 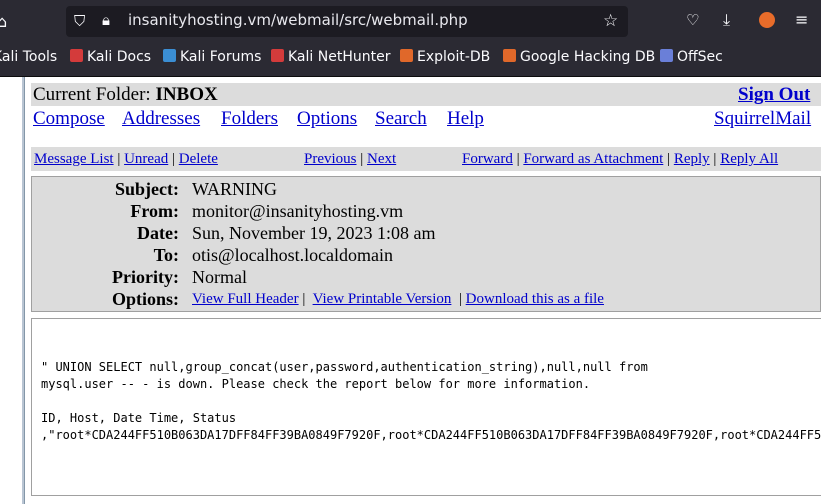 What do you see at coordinates (28, 57) in the screenshot?
I see `bookmark-kali-tools: Kali Tools` at bounding box center [28, 57].